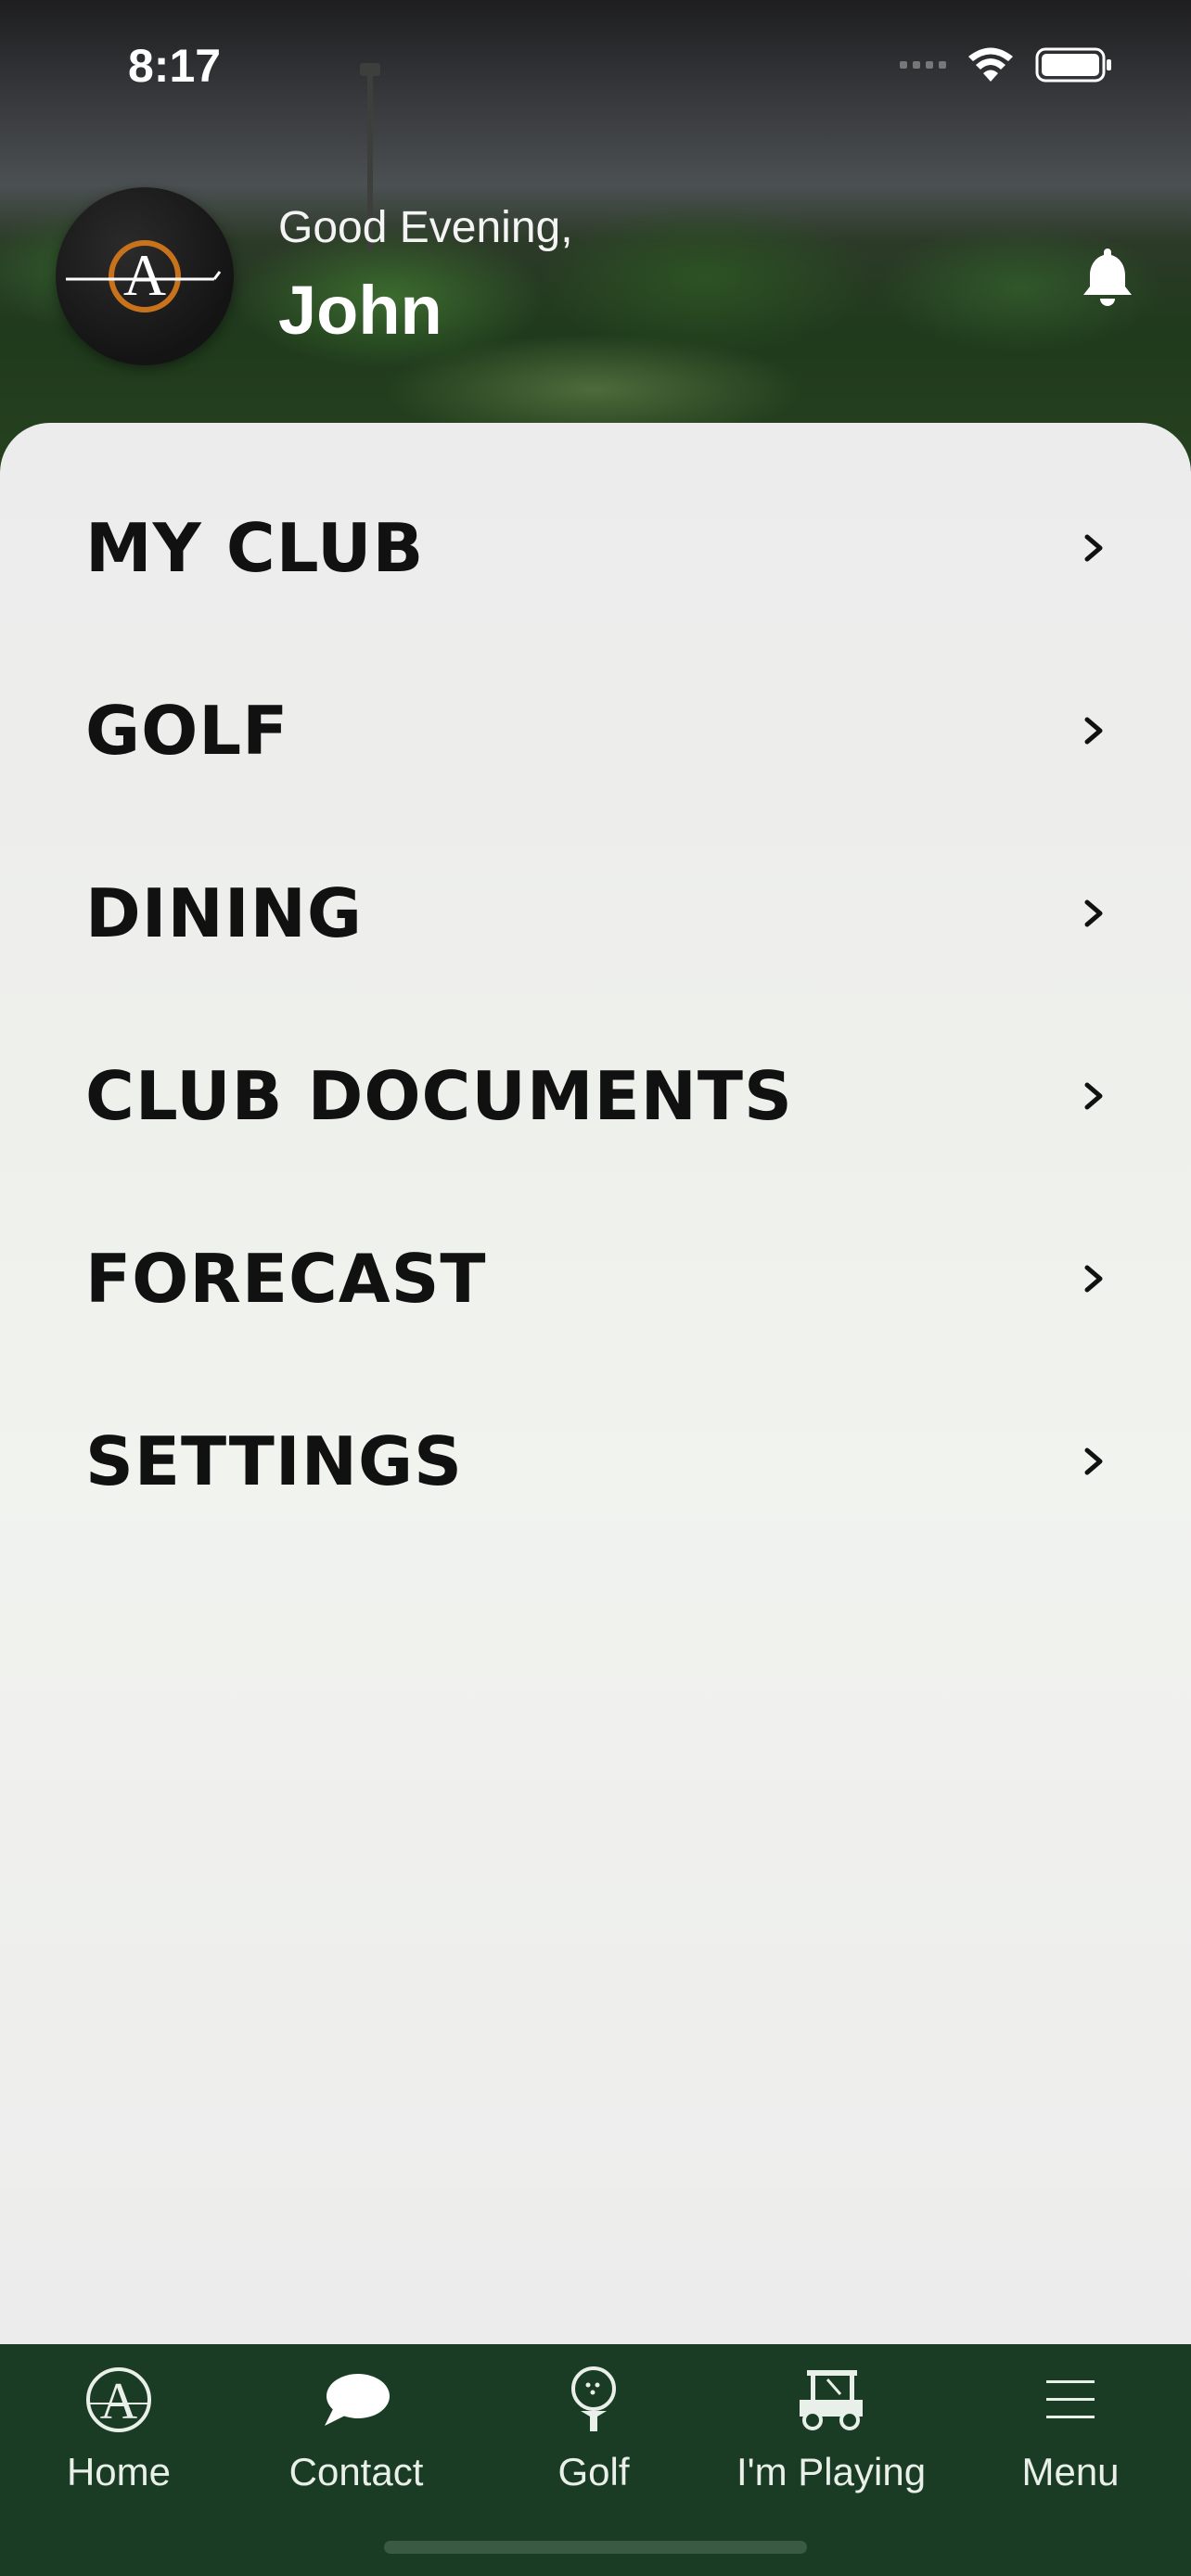 This screenshot has width=1191, height=2576. I want to click on status-time: 8:17, so click(175, 66).